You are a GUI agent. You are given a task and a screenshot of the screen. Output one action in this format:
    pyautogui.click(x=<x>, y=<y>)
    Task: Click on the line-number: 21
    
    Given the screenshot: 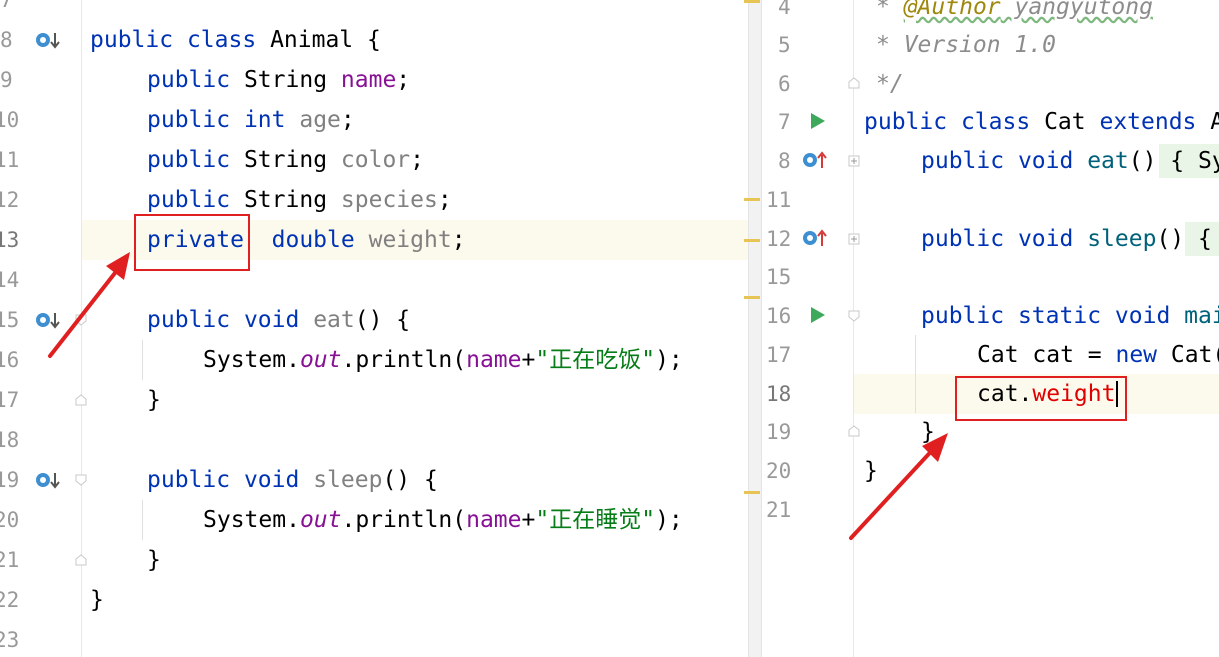 What is the action you would take?
    pyautogui.click(x=10, y=560)
    